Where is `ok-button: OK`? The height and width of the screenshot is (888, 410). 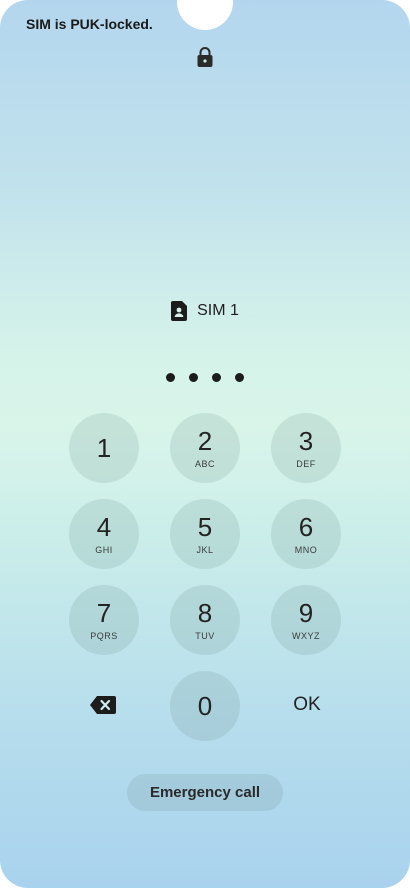 ok-button: OK is located at coordinates (307, 705).